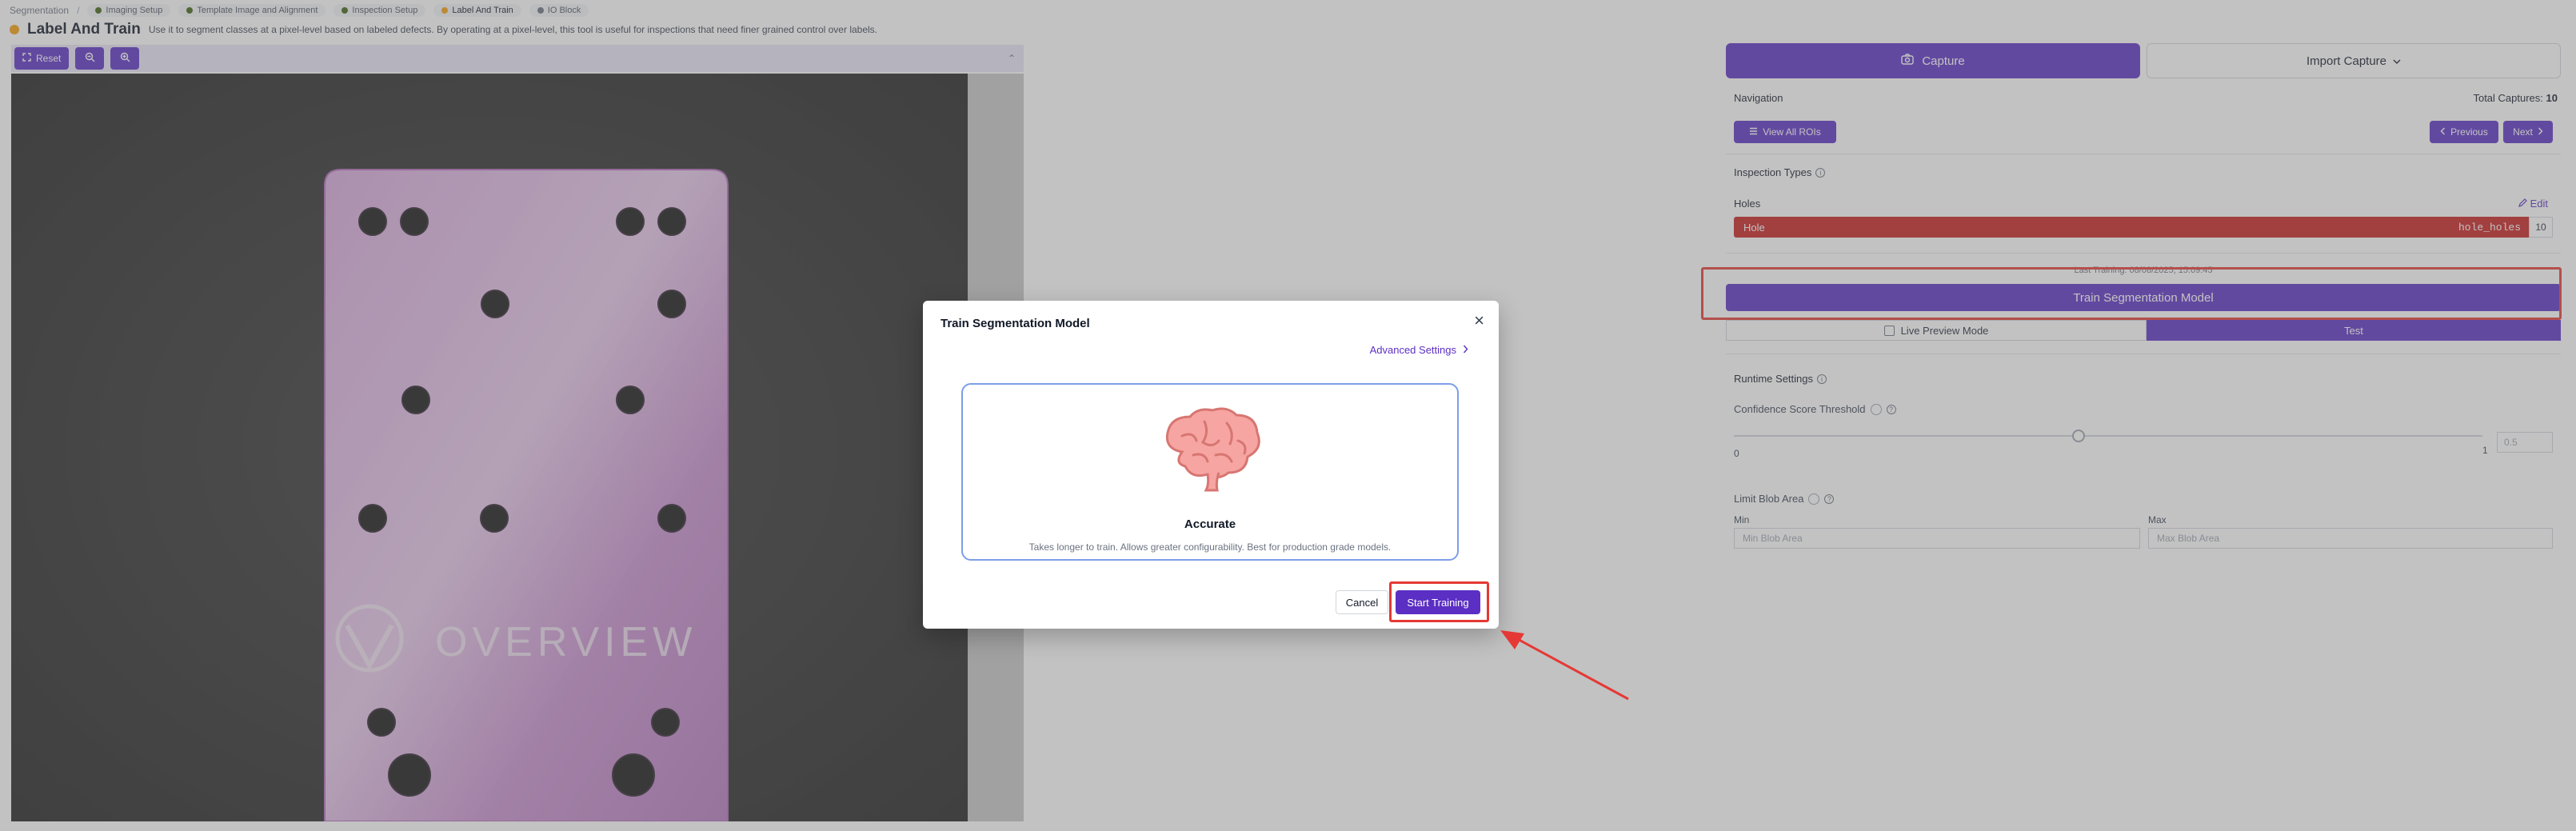 Image resolution: width=2576 pixels, height=831 pixels. What do you see at coordinates (1466, 350) in the screenshot?
I see `chevron-right-icon` at bounding box center [1466, 350].